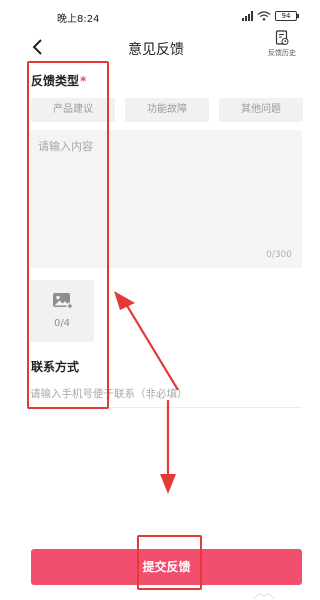 Image resolution: width=320 pixels, height=600 pixels. I want to click on annotation-box-submit, so click(169, 562).